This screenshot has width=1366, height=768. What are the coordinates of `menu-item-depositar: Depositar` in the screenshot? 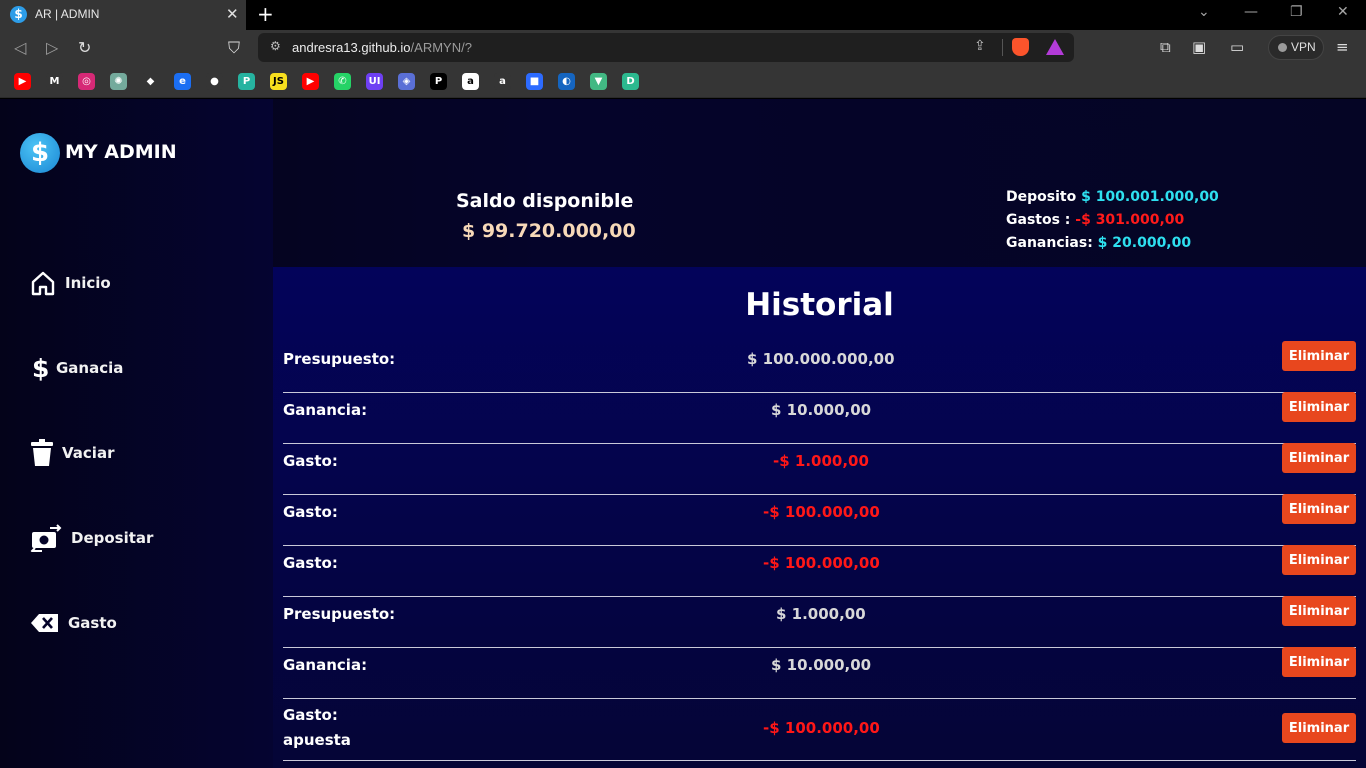 It's located at (95, 539).